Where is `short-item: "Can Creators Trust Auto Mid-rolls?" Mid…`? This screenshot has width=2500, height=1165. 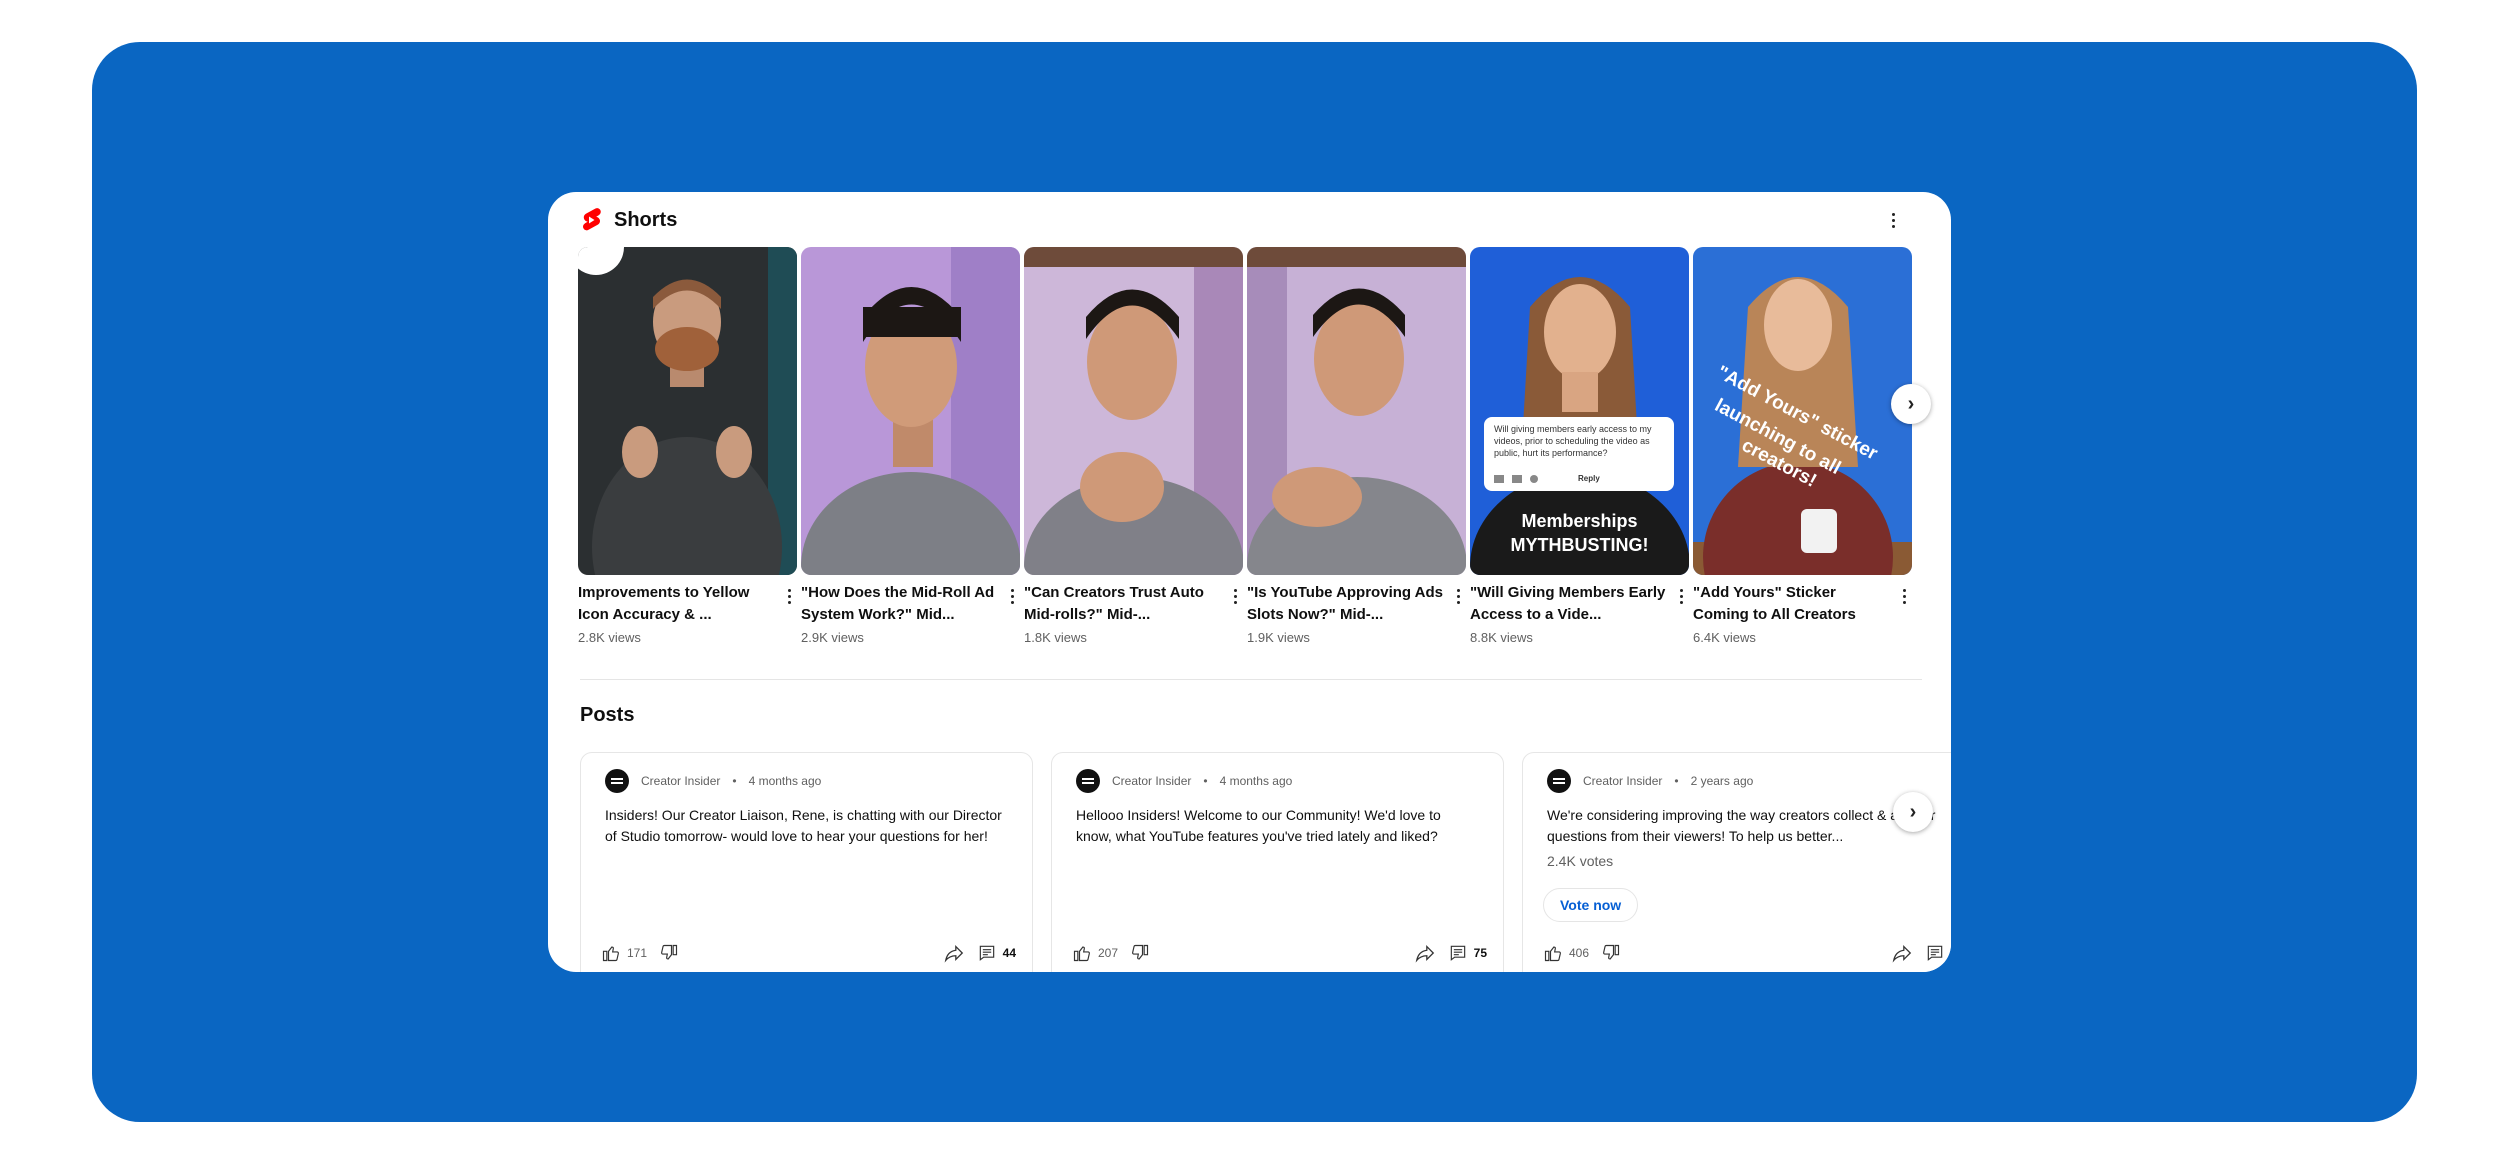
short-item: "Can Creators Trust Auto Mid-rolls?" Mid… is located at coordinates (1133, 457).